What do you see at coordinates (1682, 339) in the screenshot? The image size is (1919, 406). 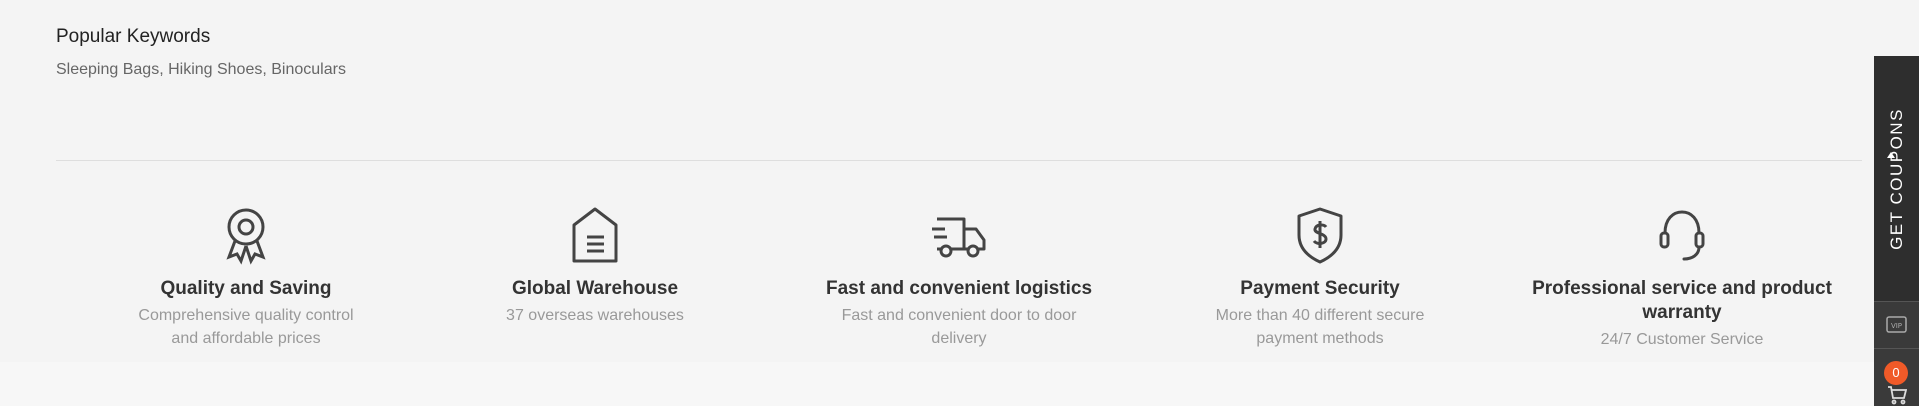 I see `feature-desc: 24/7 Customer Service` at bounding box center [1682, 339].